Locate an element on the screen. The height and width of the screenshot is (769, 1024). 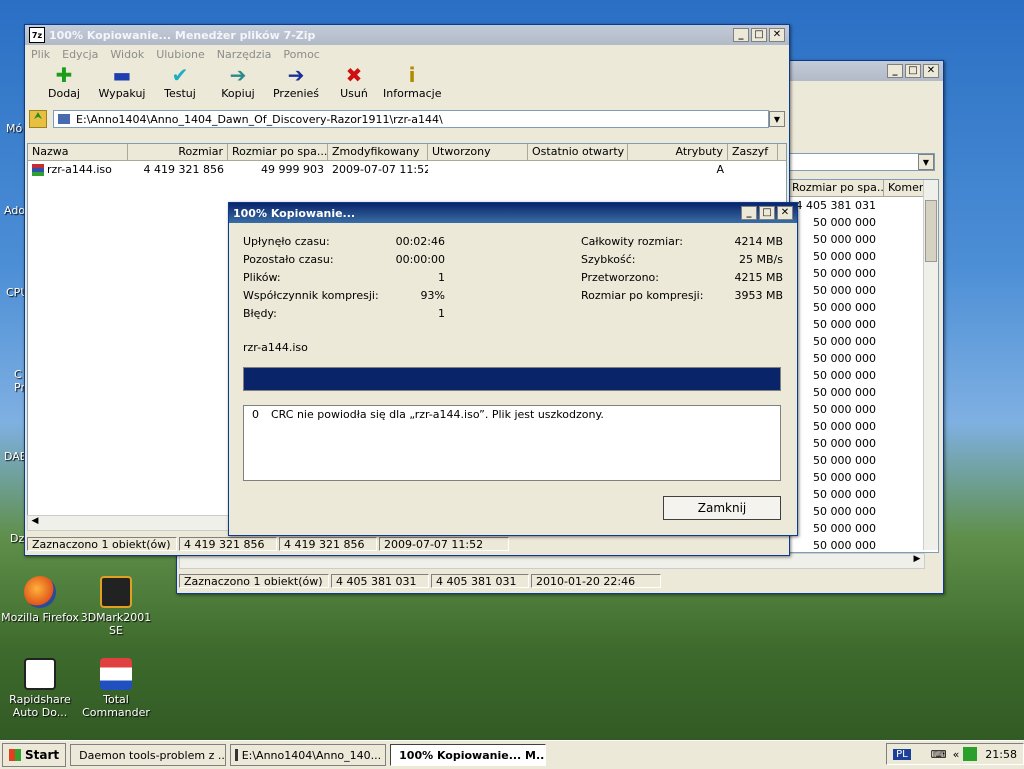
scroll-left-arrow: ◀ is located at coordinates (35, 523).